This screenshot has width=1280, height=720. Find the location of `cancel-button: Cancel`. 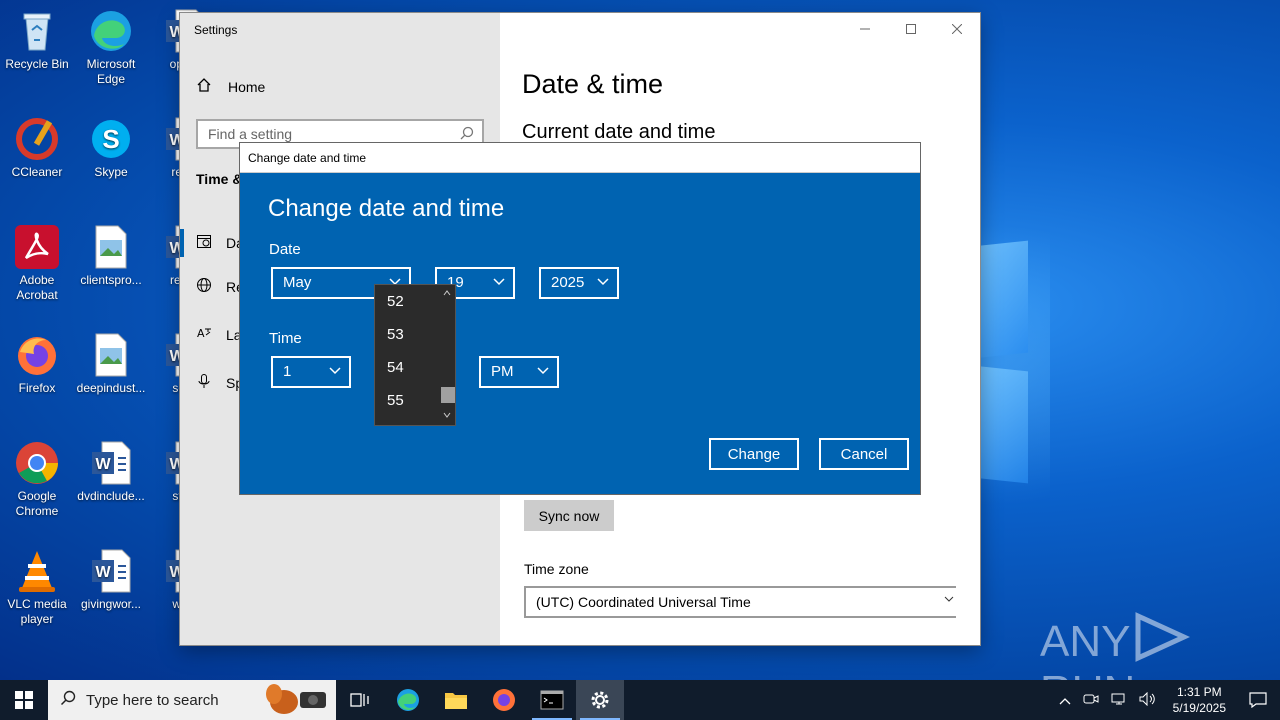

cancel-button: Cancel is located at coordinates (864, 454).